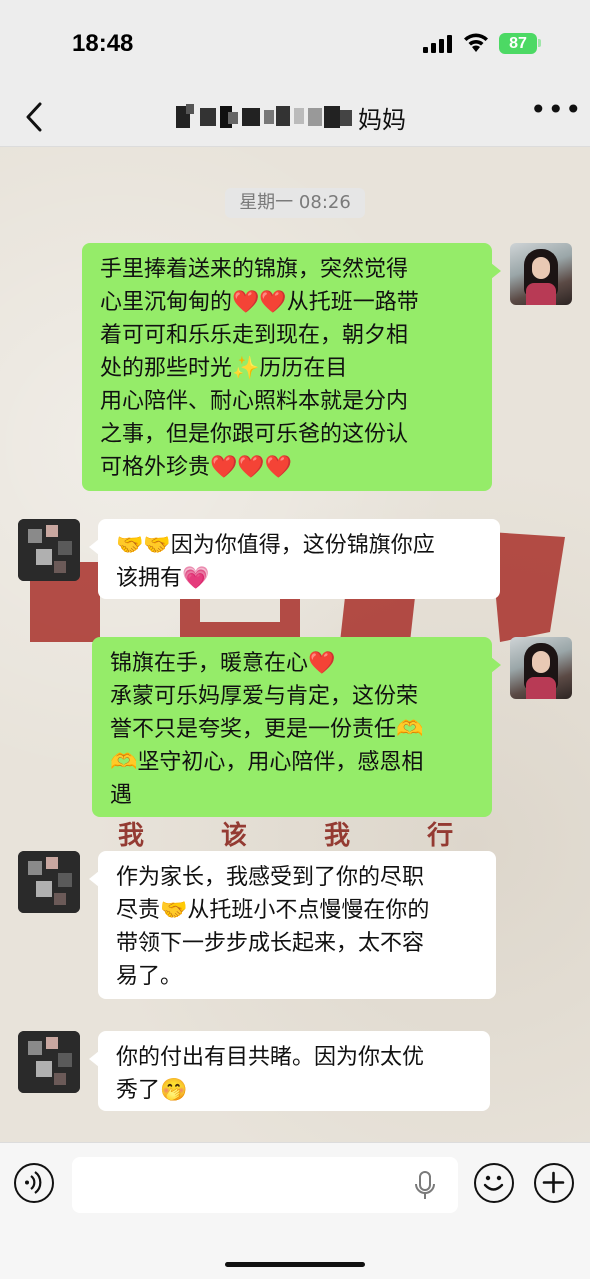 Image resolution: width=590 pixels, height=1279 pixels. Describe the element at coordinates (103, 43) in the screenshot. I see `status-time: 18:48` at that location.